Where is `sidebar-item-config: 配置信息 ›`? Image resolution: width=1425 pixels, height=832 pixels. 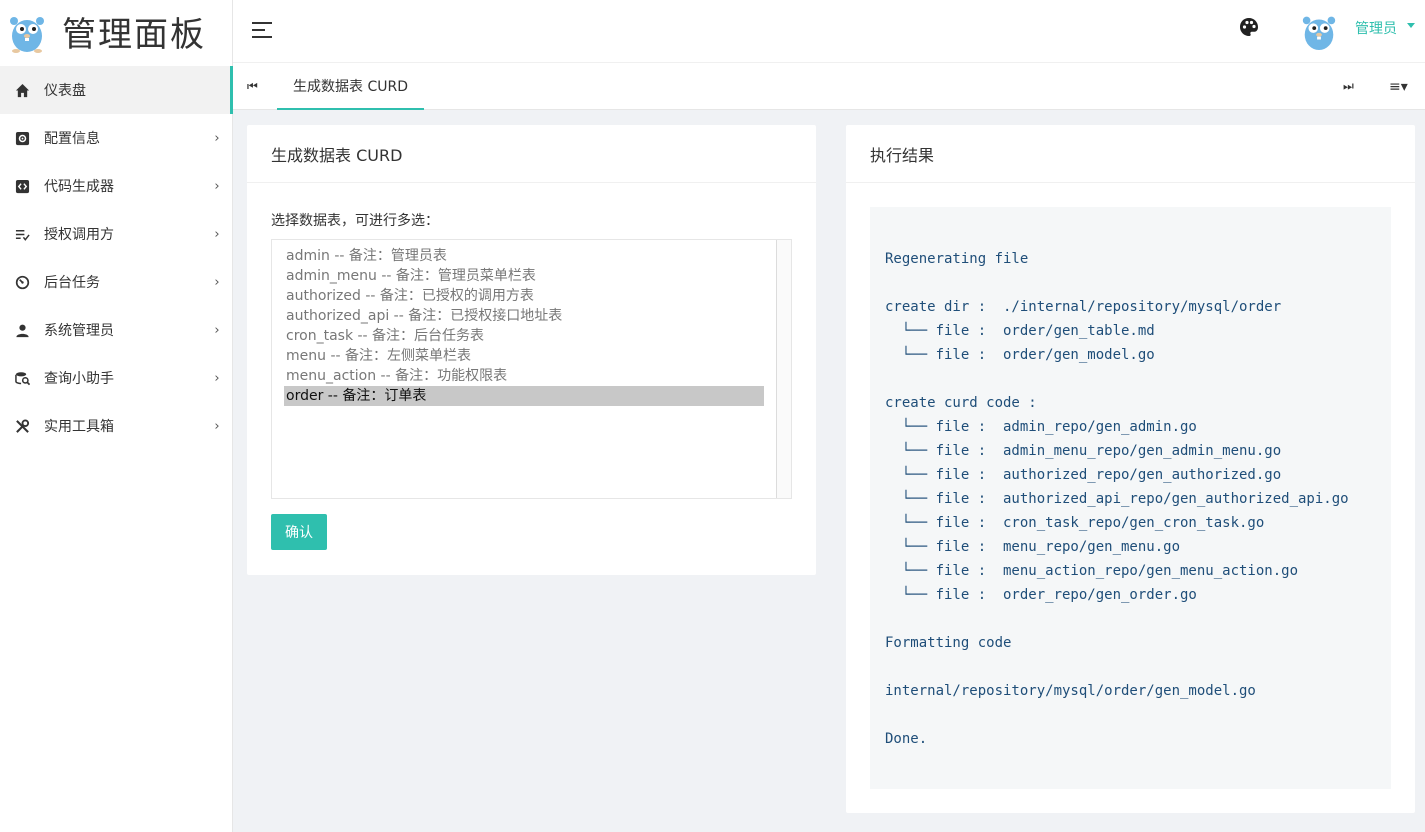
sidebar-item-config: 配置信息 › is located at coordinates (116, 138).